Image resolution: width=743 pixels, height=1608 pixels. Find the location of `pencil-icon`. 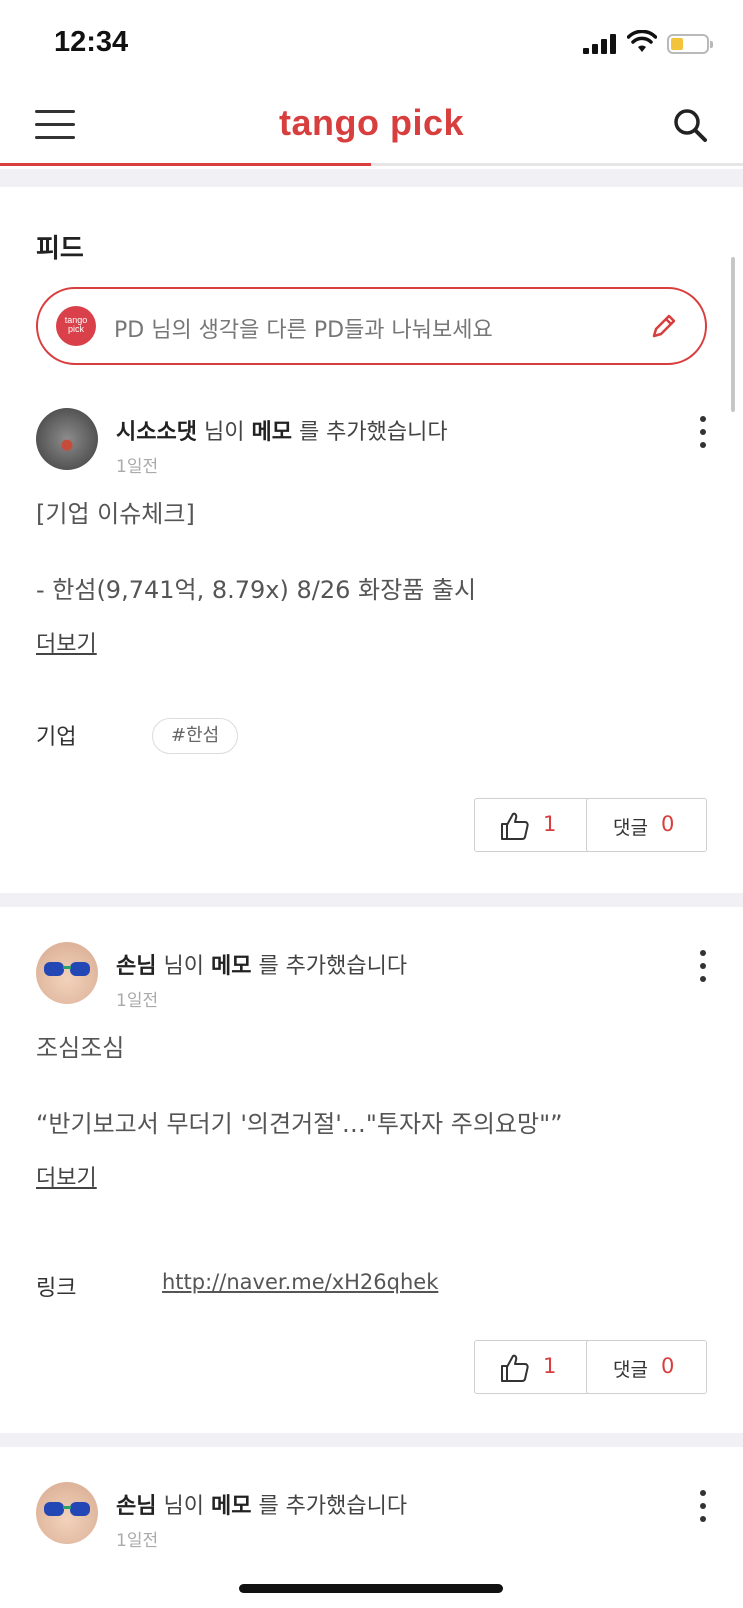

pencil-icon is located at coordinates (664, 326).